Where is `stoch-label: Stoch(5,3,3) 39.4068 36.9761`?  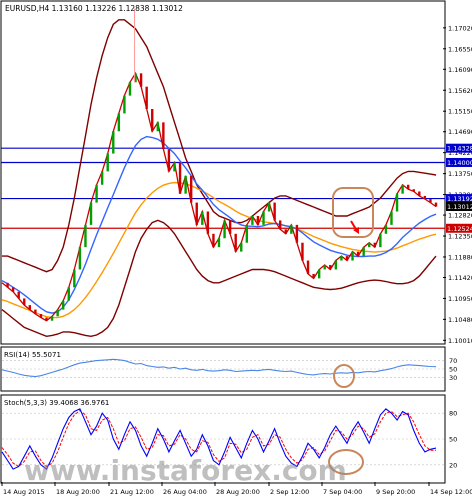
stoch-label: Stoch(5,3,3) 39.4068 36.9761 is located at coordinates (56, 403).